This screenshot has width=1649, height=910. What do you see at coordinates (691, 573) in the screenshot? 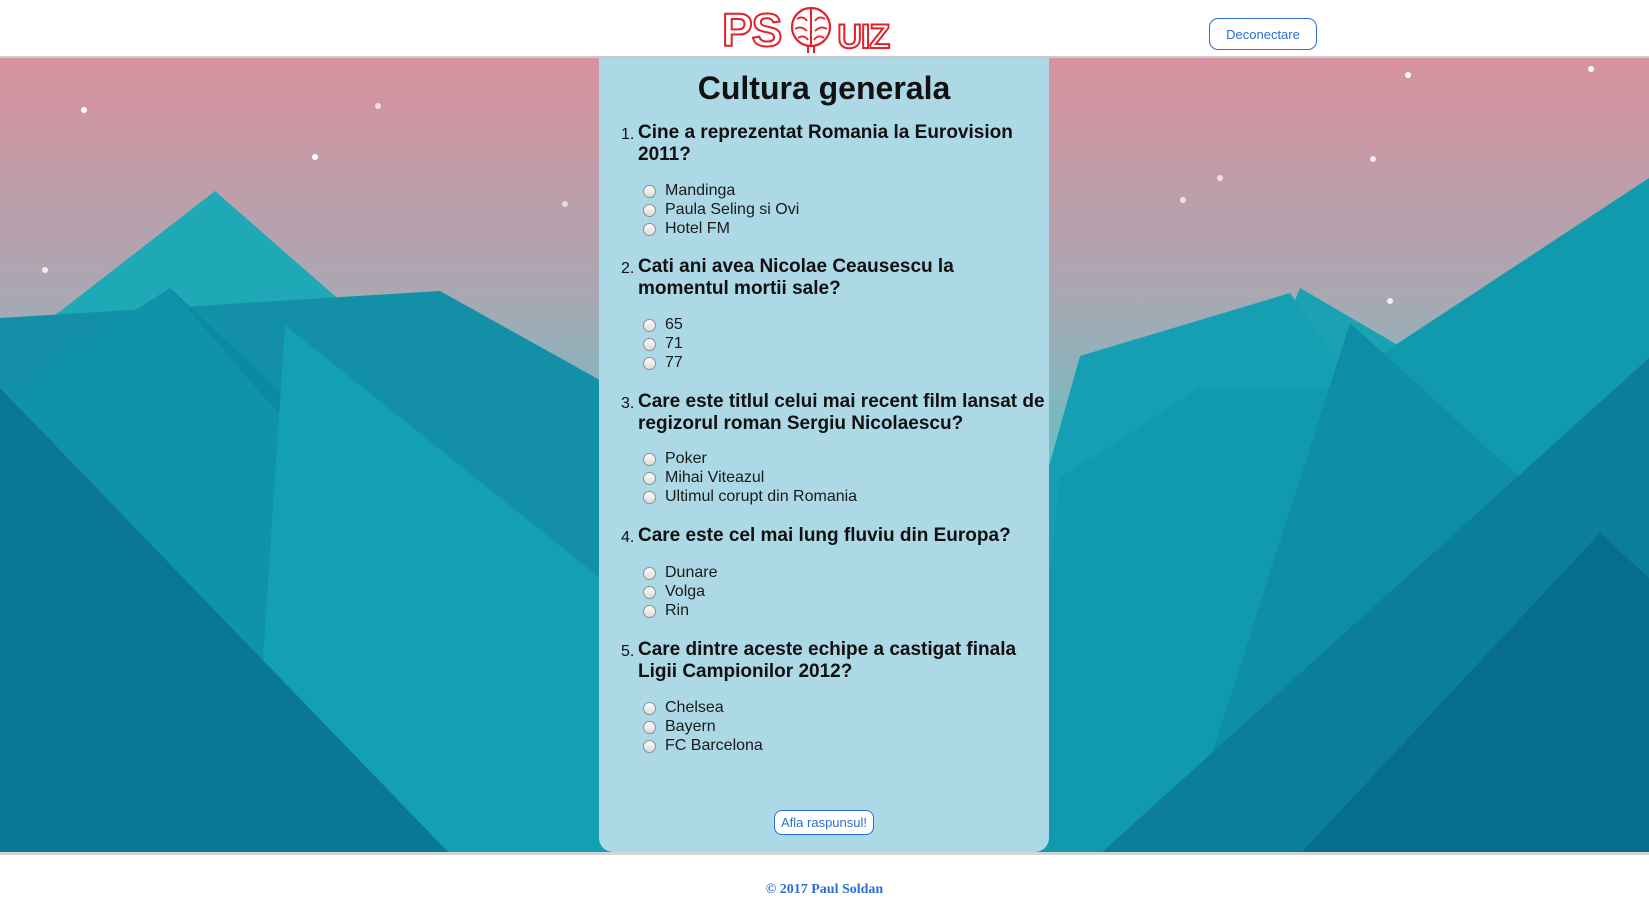
I see `answer-label: Dunare` at bounding box center [691, 573].